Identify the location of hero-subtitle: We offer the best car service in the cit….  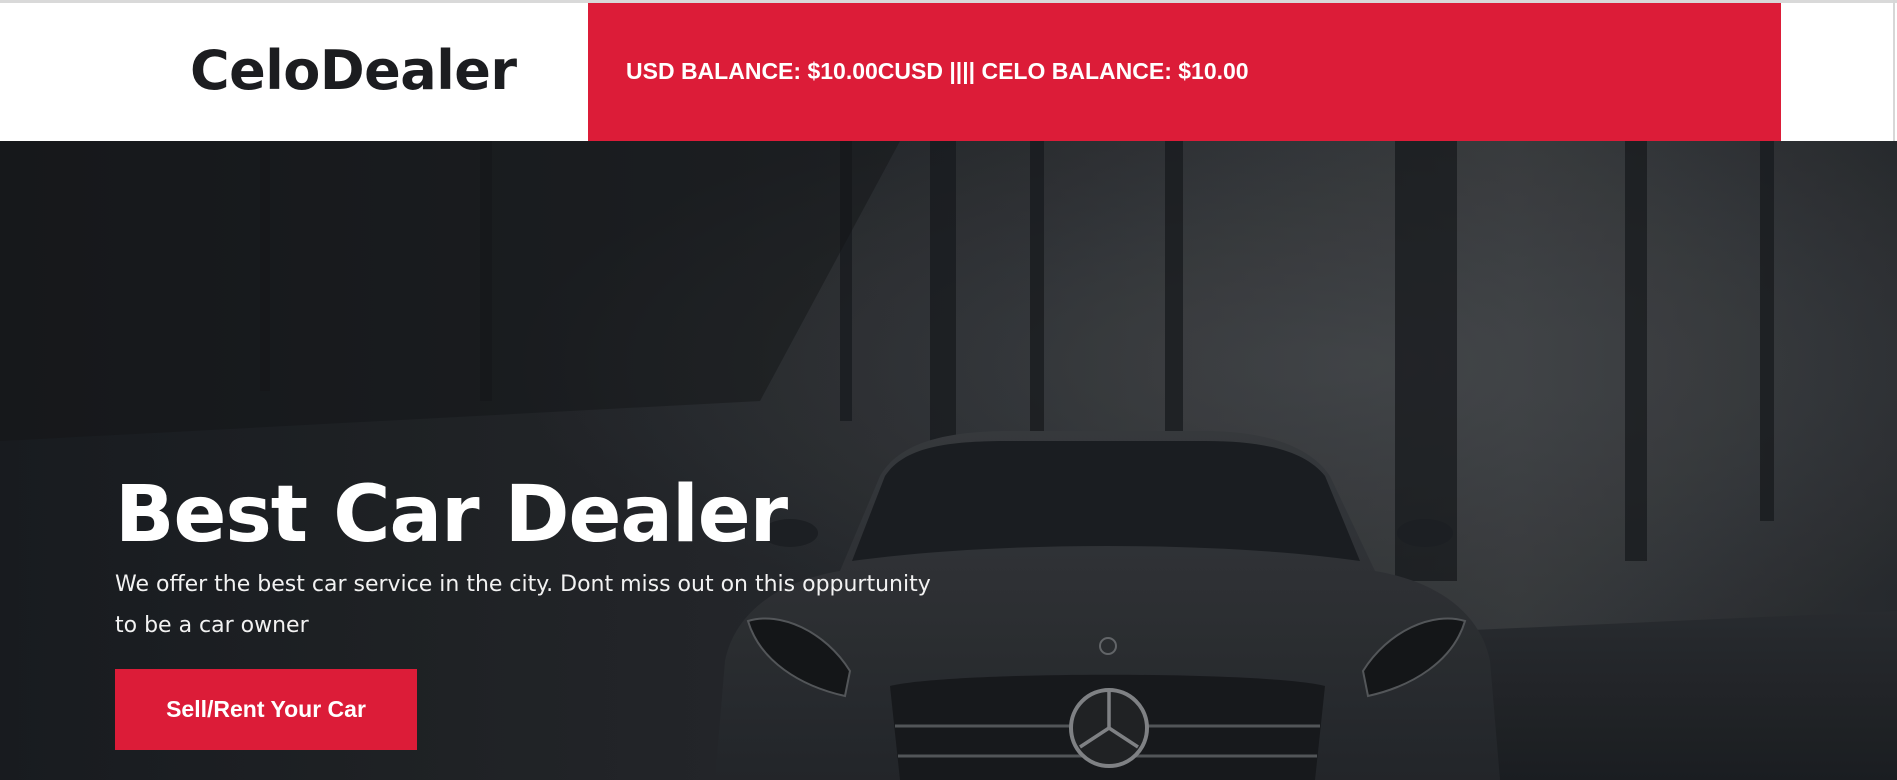
(523, 605).